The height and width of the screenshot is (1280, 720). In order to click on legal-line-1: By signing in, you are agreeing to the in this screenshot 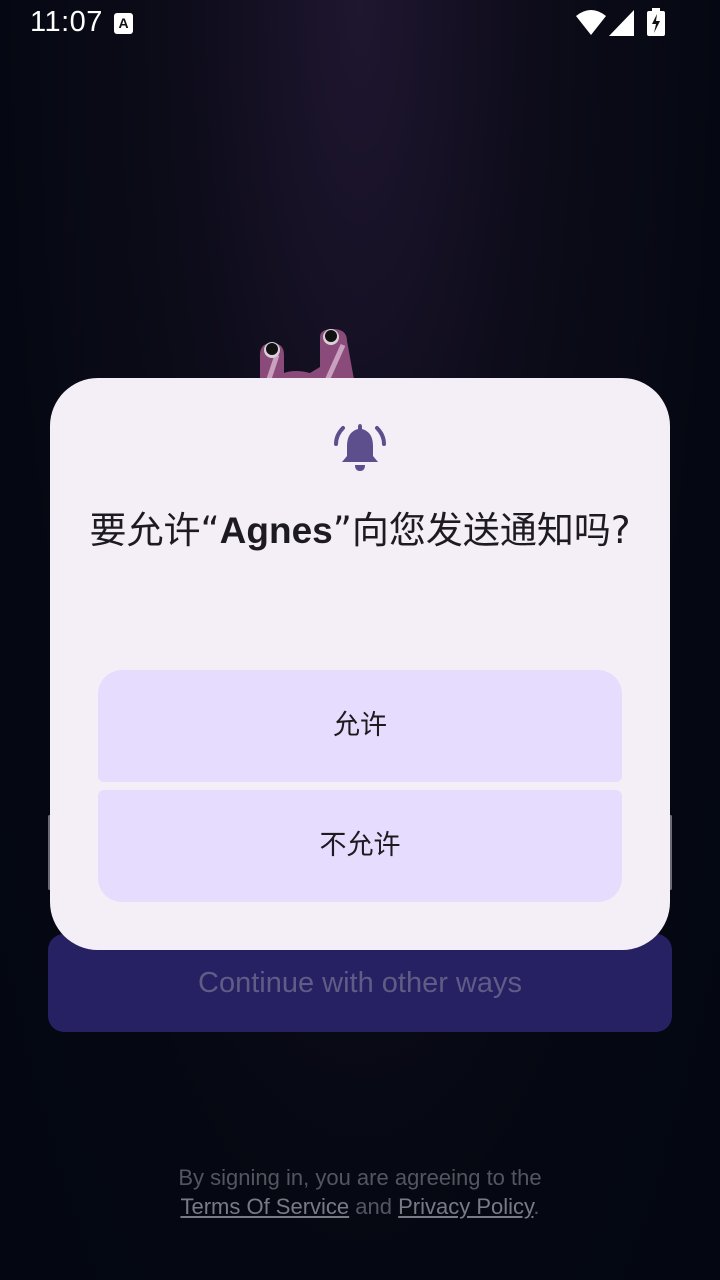, I will do `click(360, 1177)`.